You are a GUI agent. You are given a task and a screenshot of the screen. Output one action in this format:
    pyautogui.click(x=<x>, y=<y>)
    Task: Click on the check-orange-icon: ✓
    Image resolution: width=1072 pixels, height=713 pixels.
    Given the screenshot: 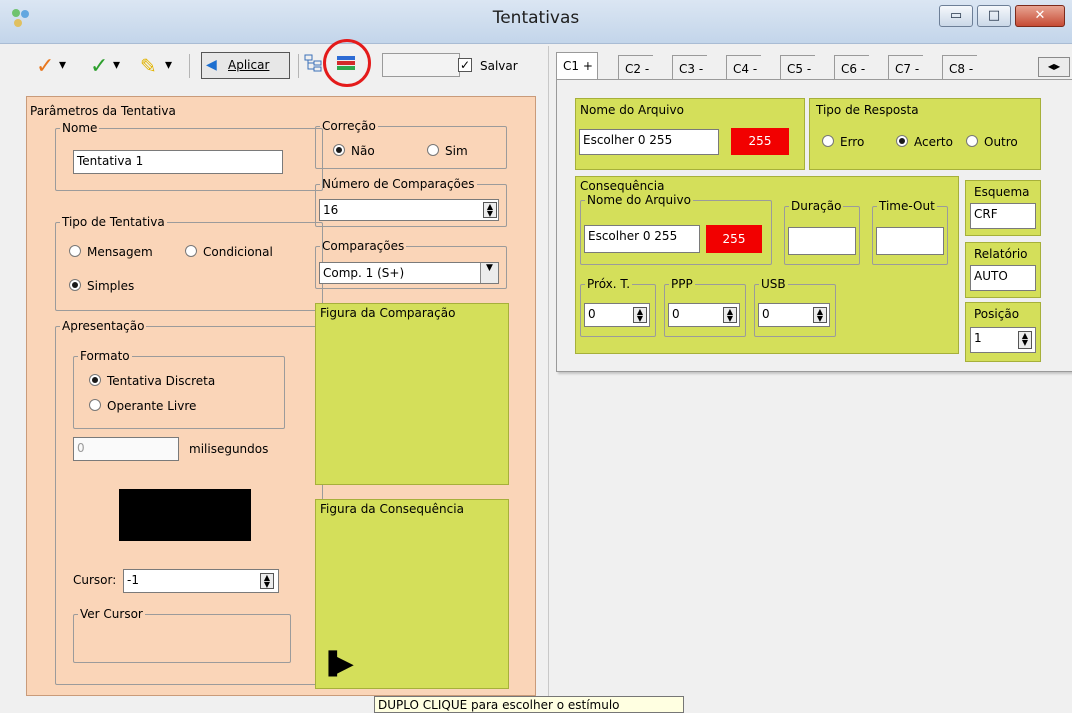 What is the action you would take?
    pyautogui.click(x=45, y=66)
    